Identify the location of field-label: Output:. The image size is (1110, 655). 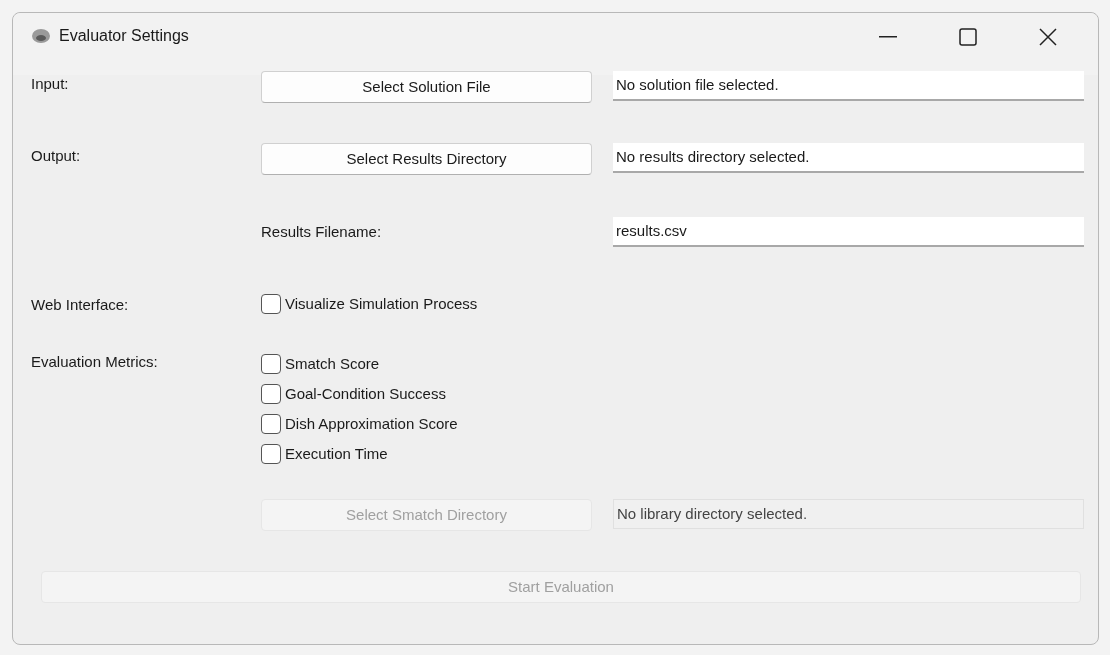
(56, 156).